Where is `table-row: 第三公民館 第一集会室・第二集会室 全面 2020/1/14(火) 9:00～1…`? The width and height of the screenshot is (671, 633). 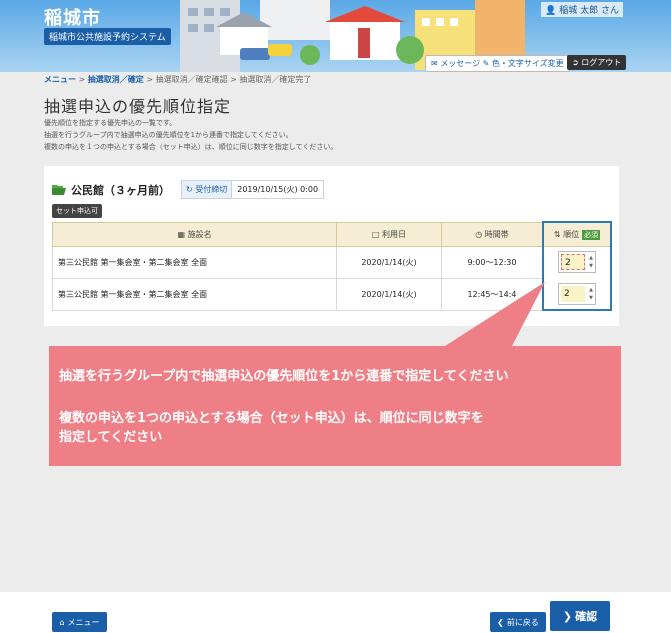 table-row: 第三公民館 第一集会室・第二集会室 全面 2020/1/14(火) 9:00～1… is located at coordinates (331, 262).